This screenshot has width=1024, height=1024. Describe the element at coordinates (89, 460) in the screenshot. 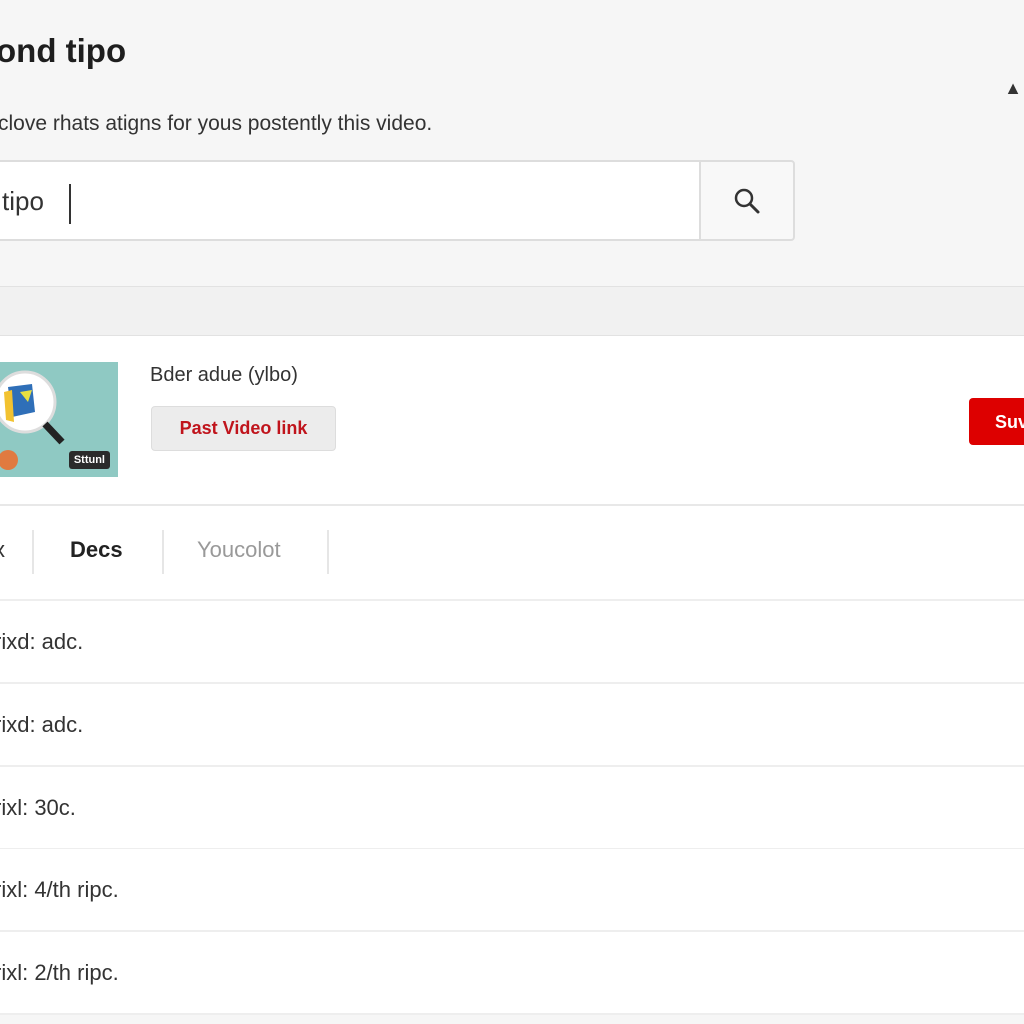

I see `thumbnail-label: Sttunl` at that location.